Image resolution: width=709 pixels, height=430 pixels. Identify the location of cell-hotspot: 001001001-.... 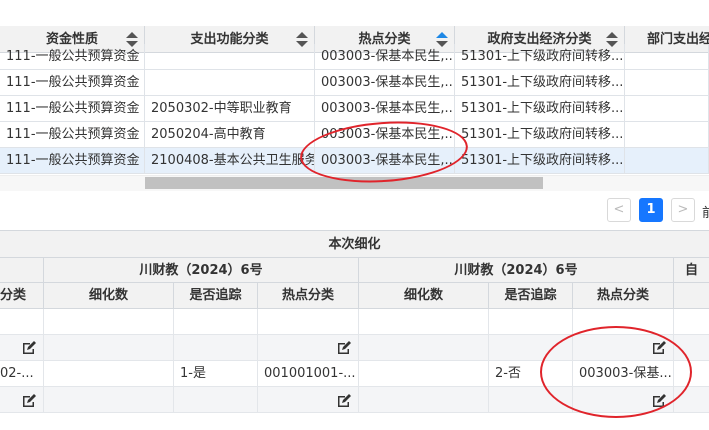
(308, 374).